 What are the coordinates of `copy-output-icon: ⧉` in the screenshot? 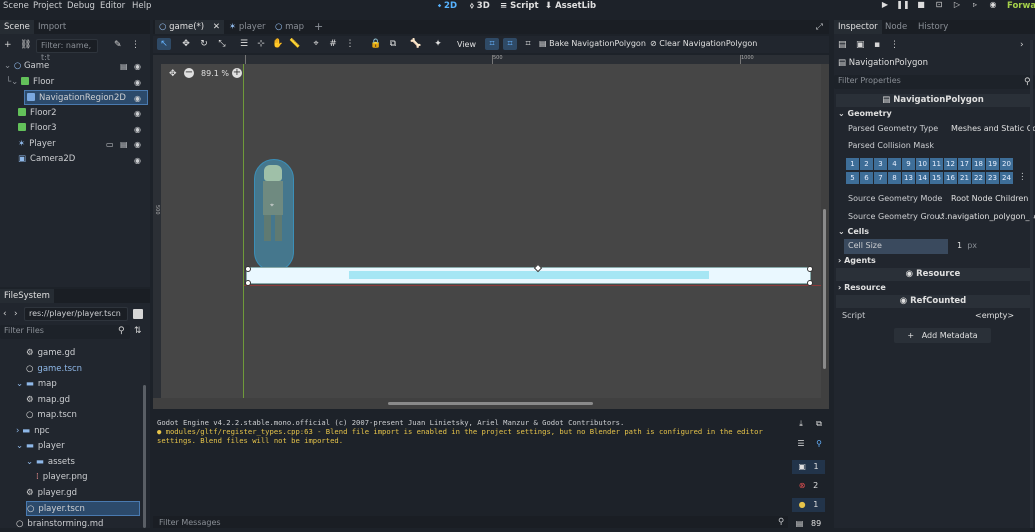 It's located at (819, 424).